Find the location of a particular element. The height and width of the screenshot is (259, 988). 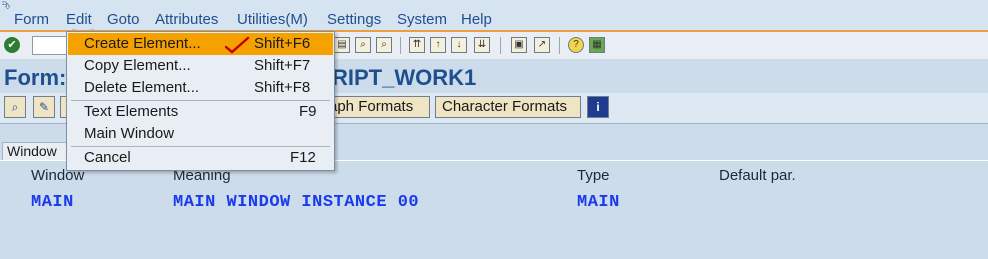

cell-window: MAIN is located at coordinates (52, 202).